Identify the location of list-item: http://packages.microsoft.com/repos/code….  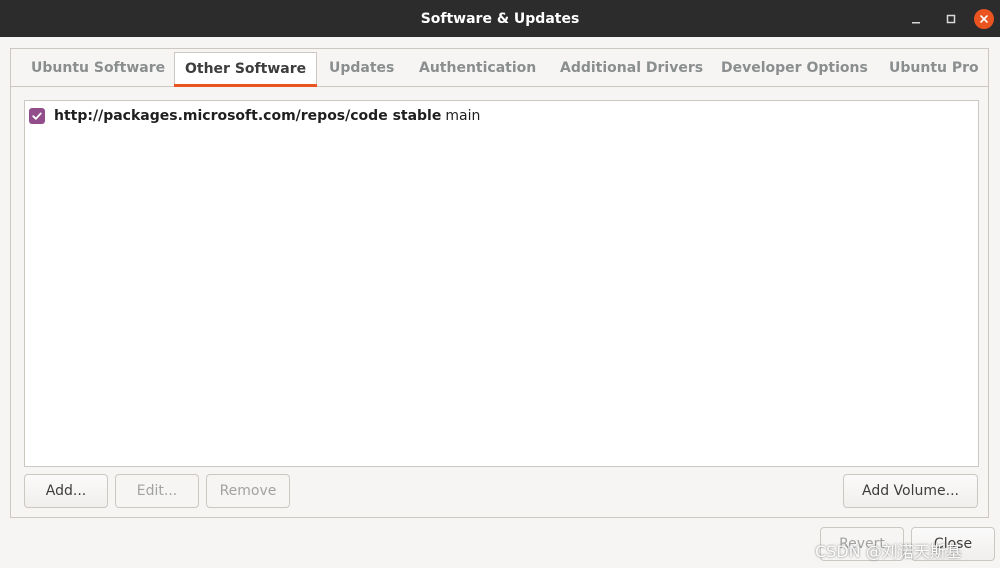
(254, 116).